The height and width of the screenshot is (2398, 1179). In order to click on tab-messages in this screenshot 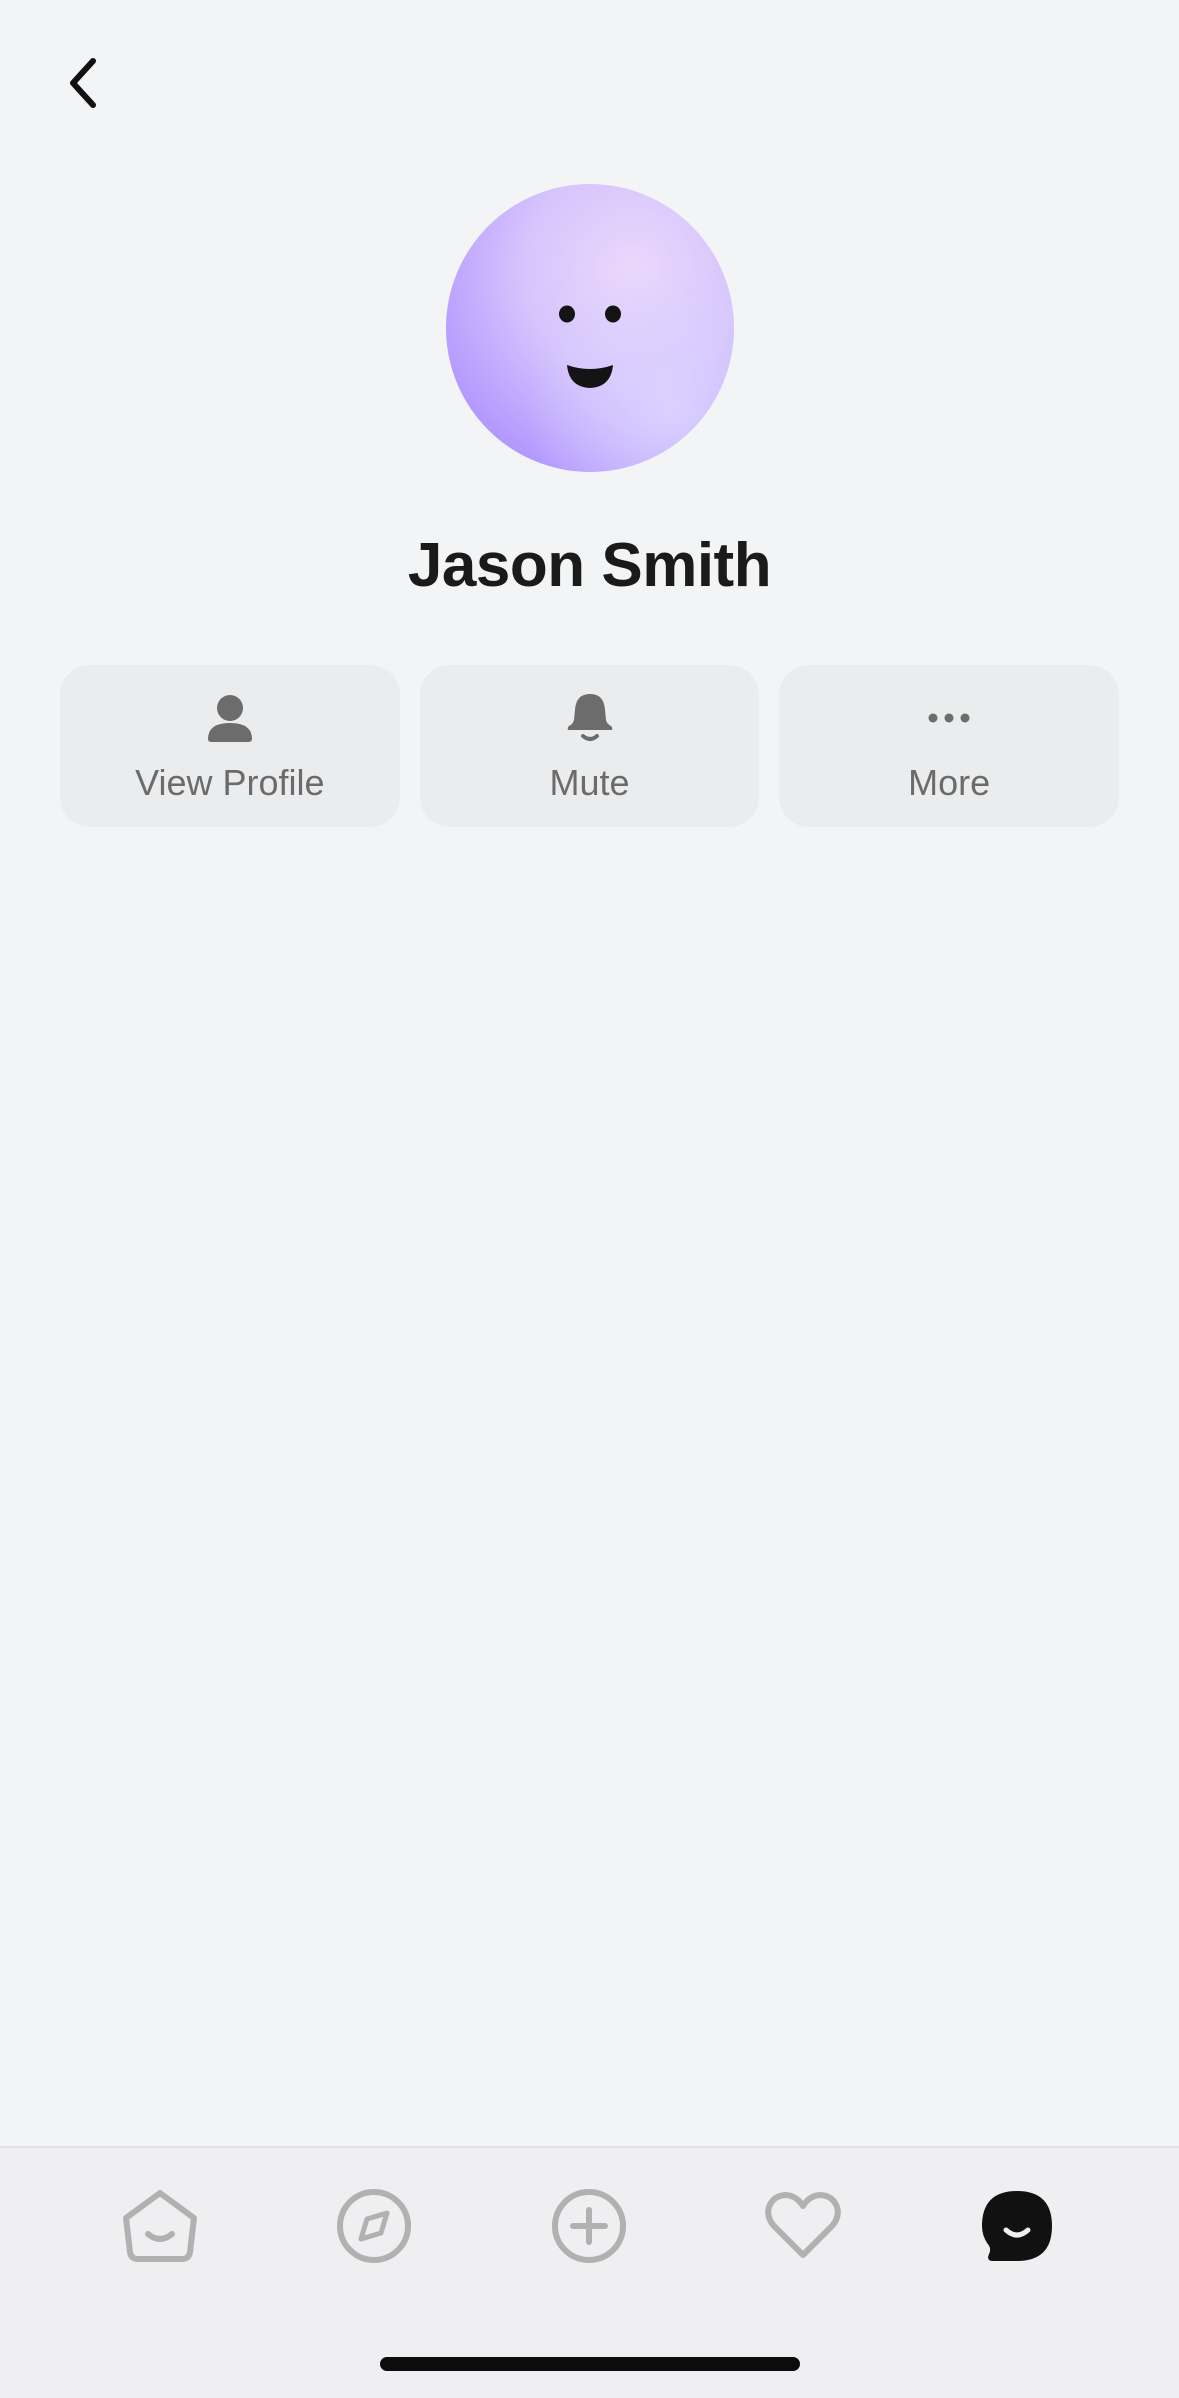, I will do `click(1017, 2226)`.